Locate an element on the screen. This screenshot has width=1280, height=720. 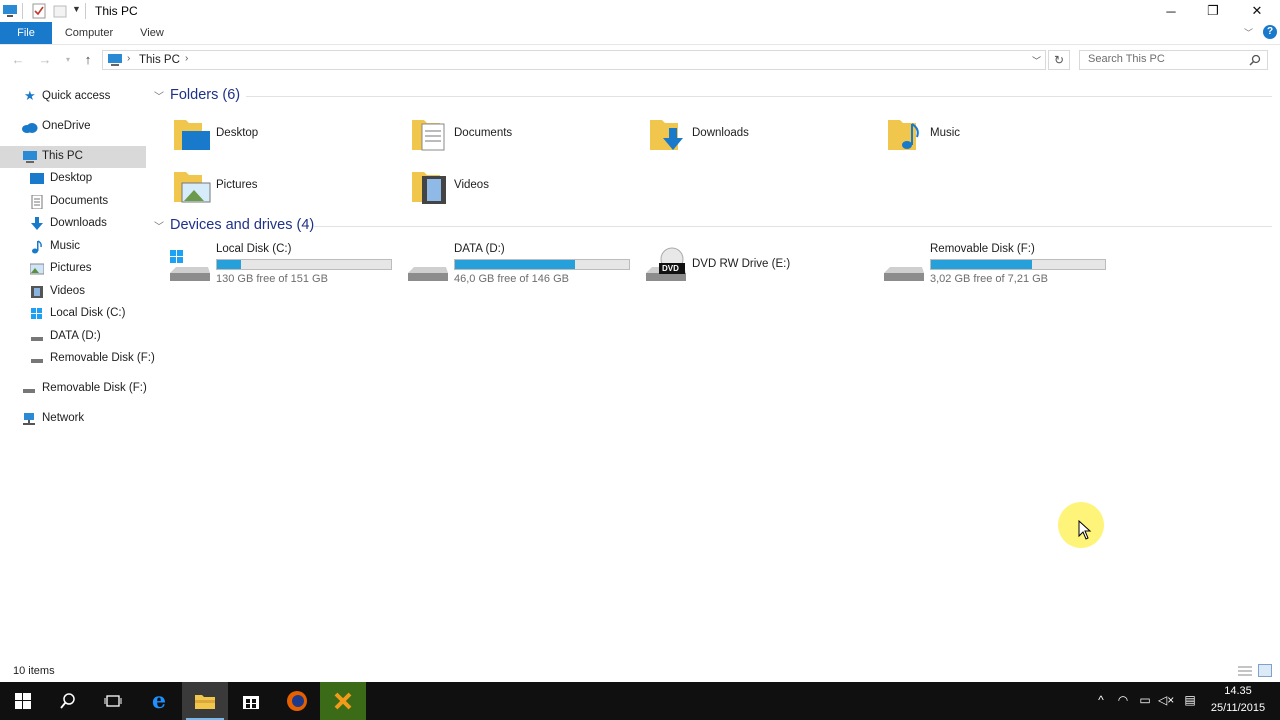
sidebar-item-label: Desktop is located at coordinates (71, 178).